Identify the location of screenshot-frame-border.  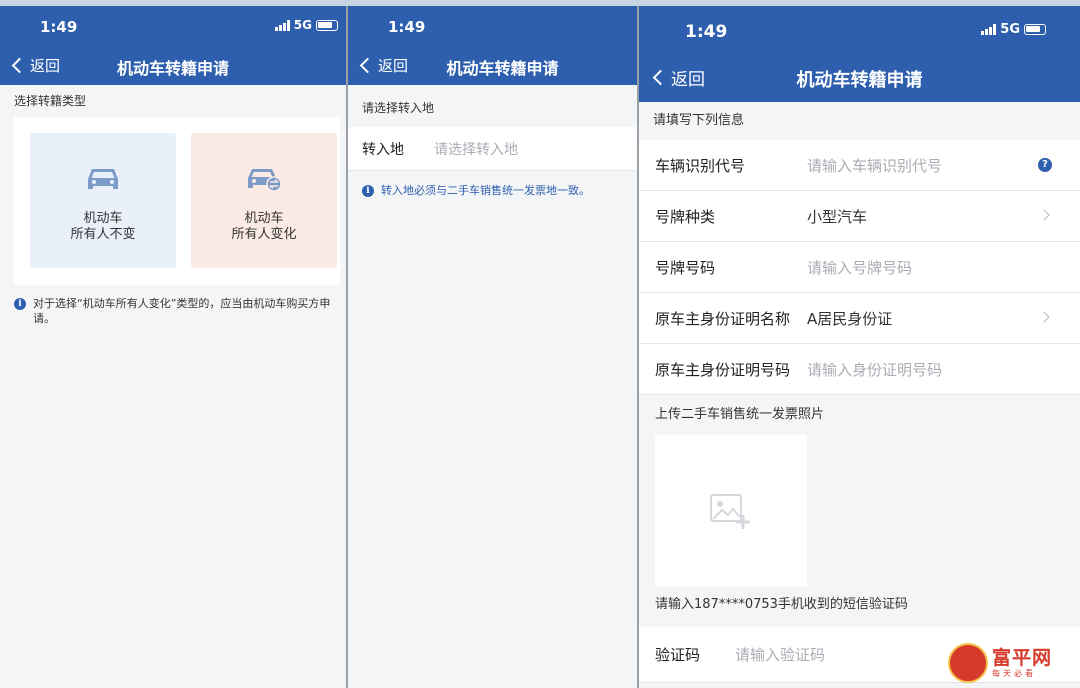
(540, 3).